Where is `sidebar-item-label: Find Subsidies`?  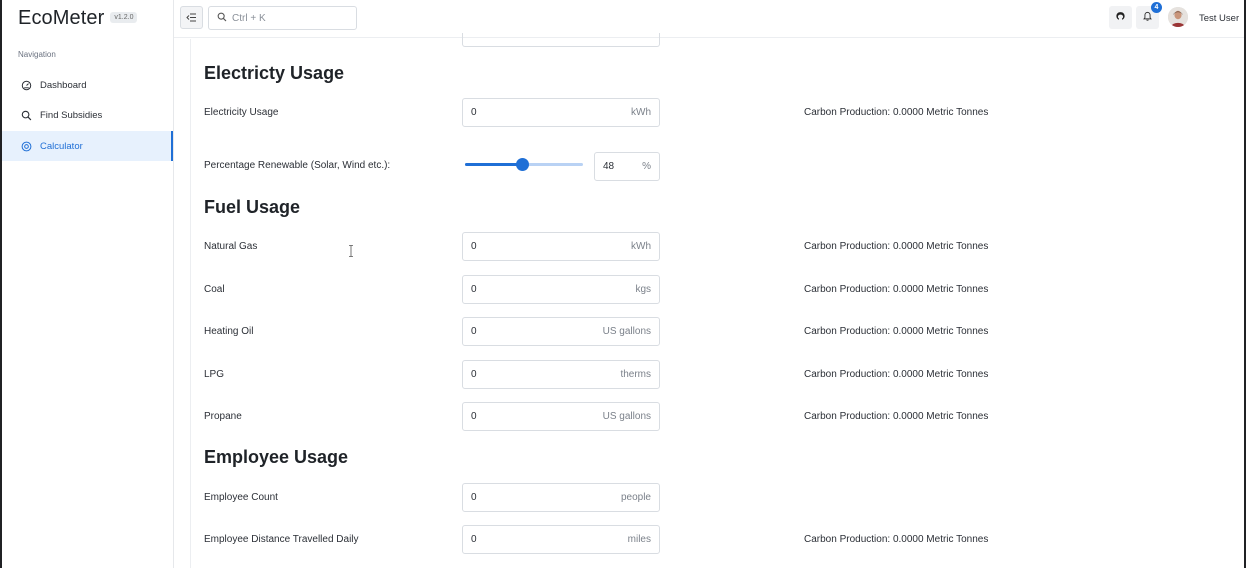
sidebar-item-label: Find Subsidies is located at coordinates (71, 115).